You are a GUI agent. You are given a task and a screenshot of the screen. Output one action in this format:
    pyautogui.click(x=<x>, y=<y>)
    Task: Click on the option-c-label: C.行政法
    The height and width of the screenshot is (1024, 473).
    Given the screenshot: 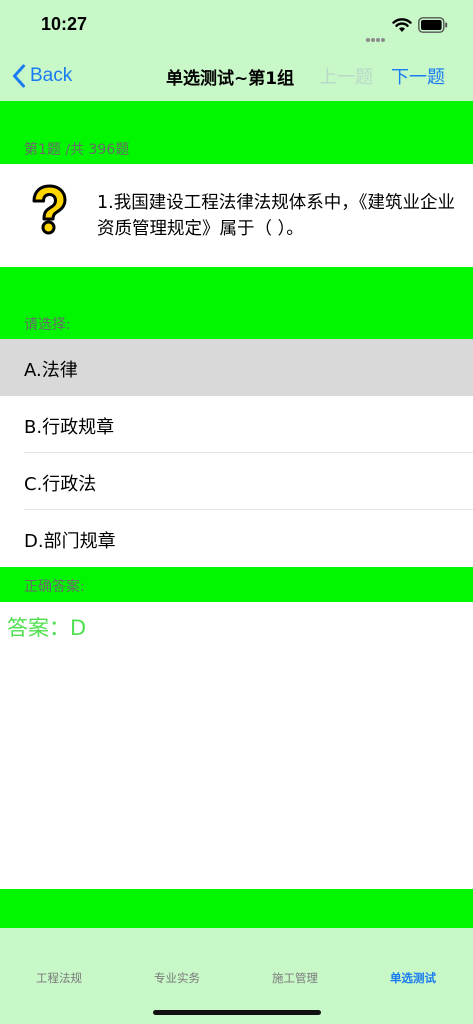 What is the action you would take?
    pyautogui.click(x=60, y=484)
    